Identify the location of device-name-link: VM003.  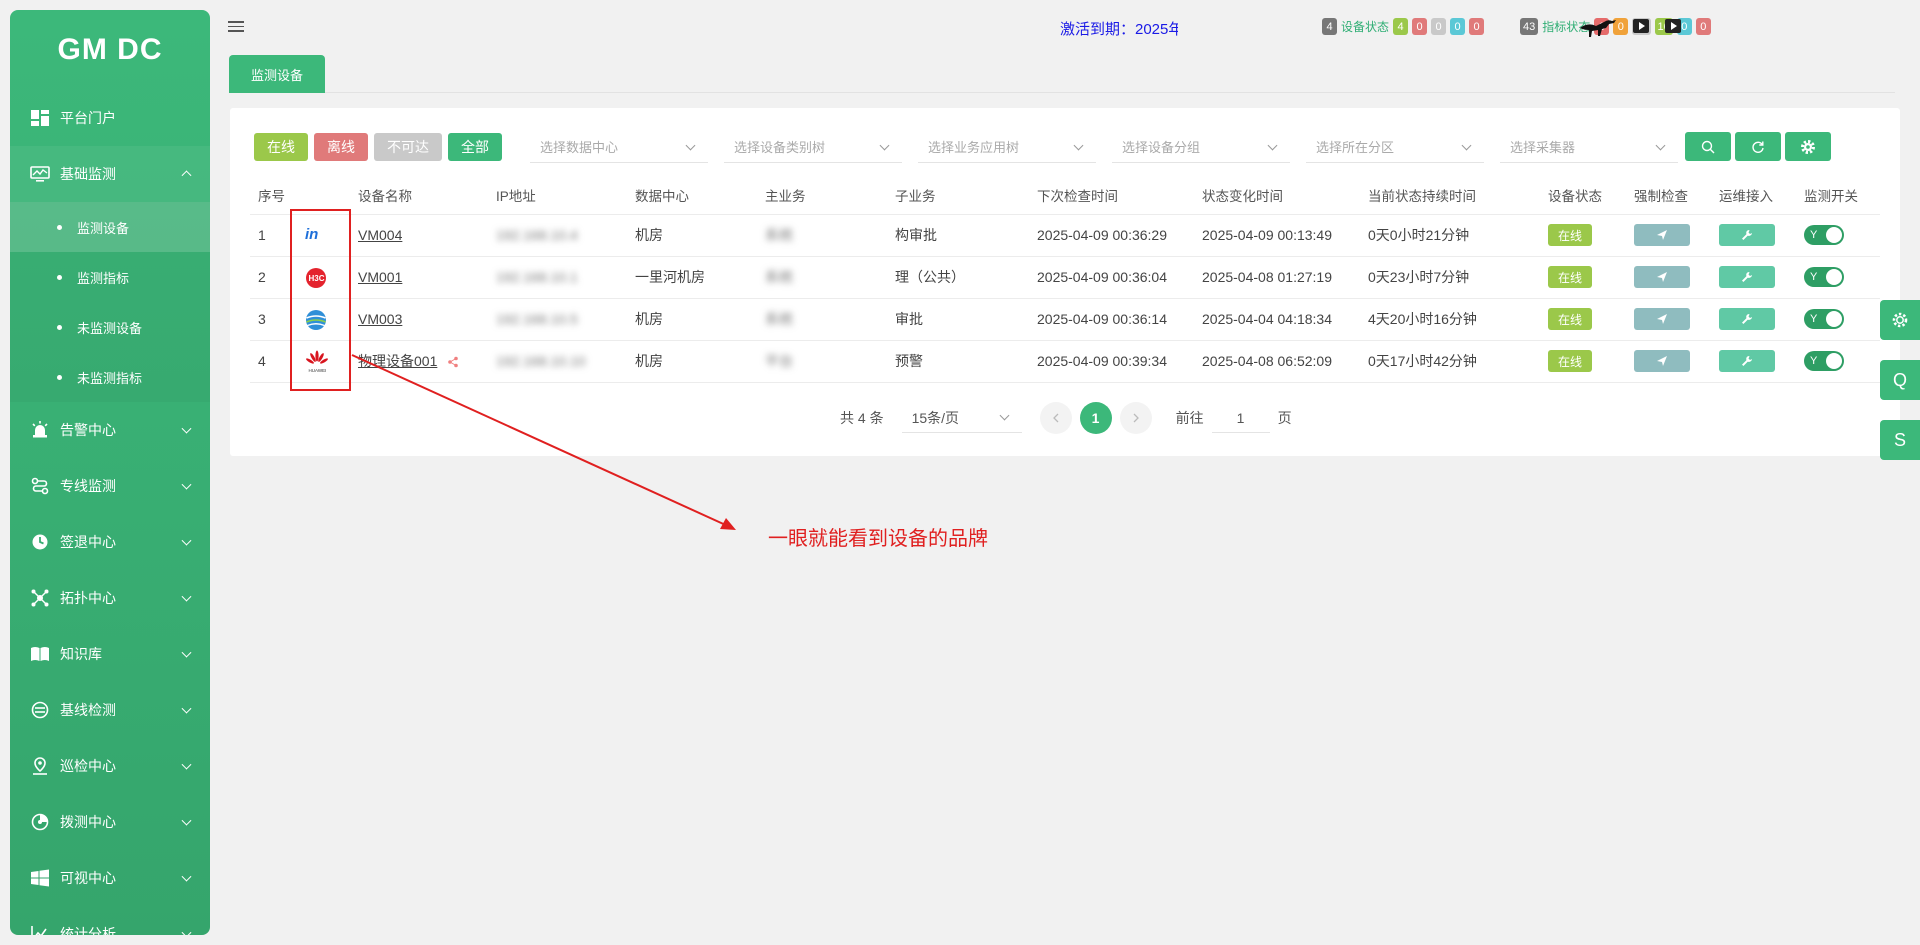
(380, 319).